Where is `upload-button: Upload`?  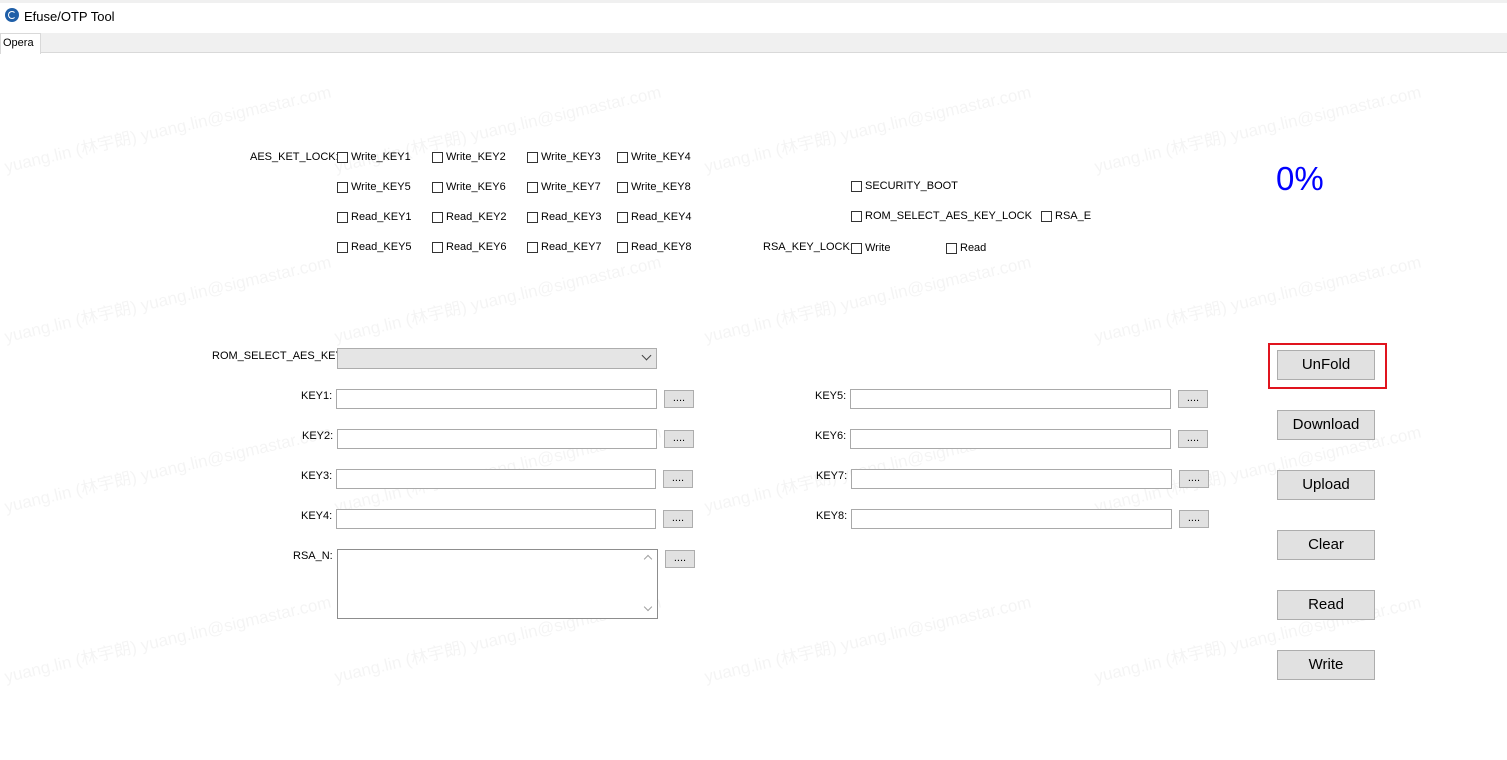
upload-button: Upload is located at coordinates (1326, 485).